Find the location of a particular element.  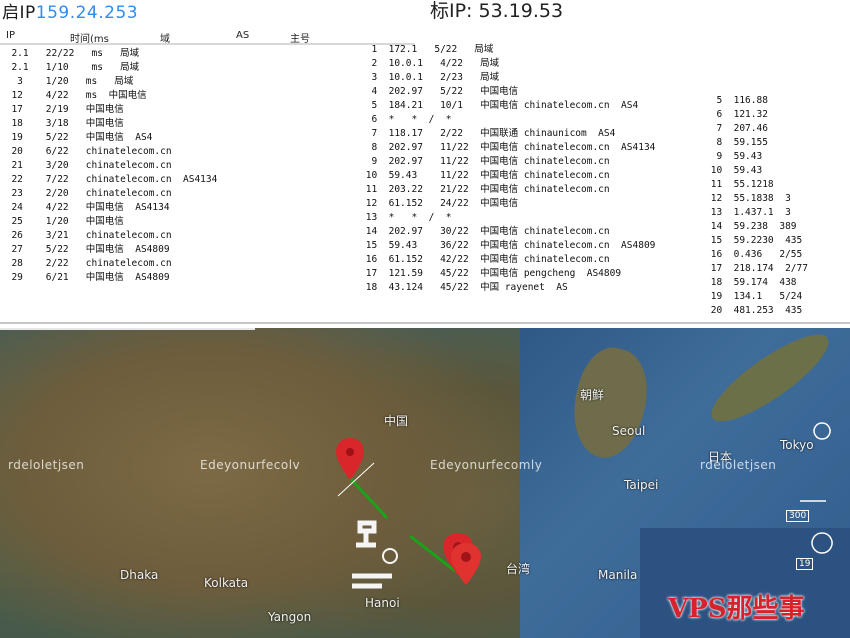

hop-row: 12 4/22 ms 中国电信 is located at coordinates (79, 95).